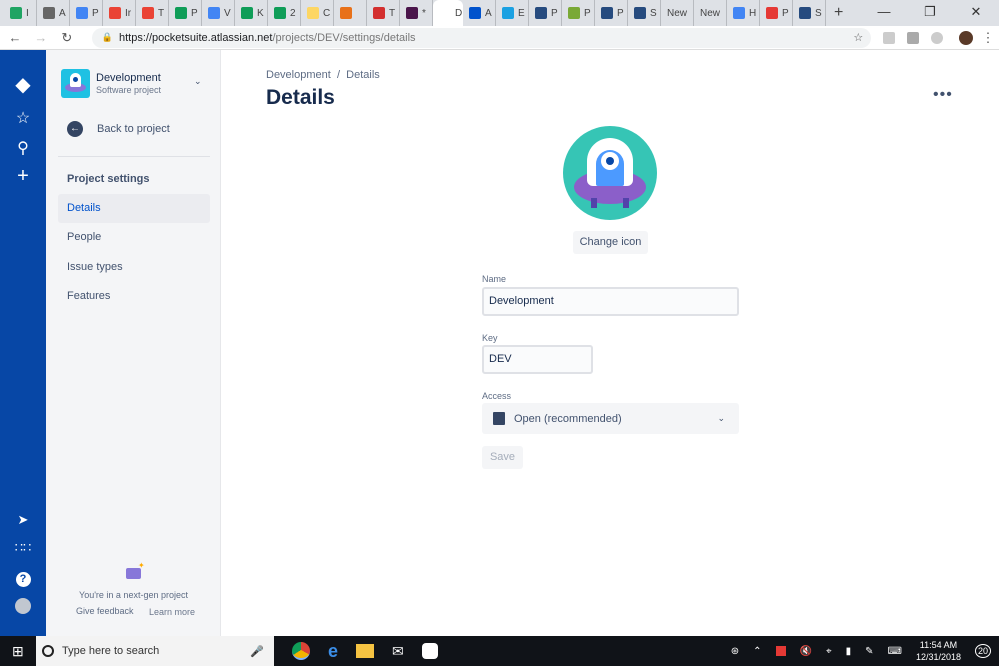 This screenshot has width=999, height=666. I want to click on access-select: Open (recommended) ⌄, so click(610, 418).